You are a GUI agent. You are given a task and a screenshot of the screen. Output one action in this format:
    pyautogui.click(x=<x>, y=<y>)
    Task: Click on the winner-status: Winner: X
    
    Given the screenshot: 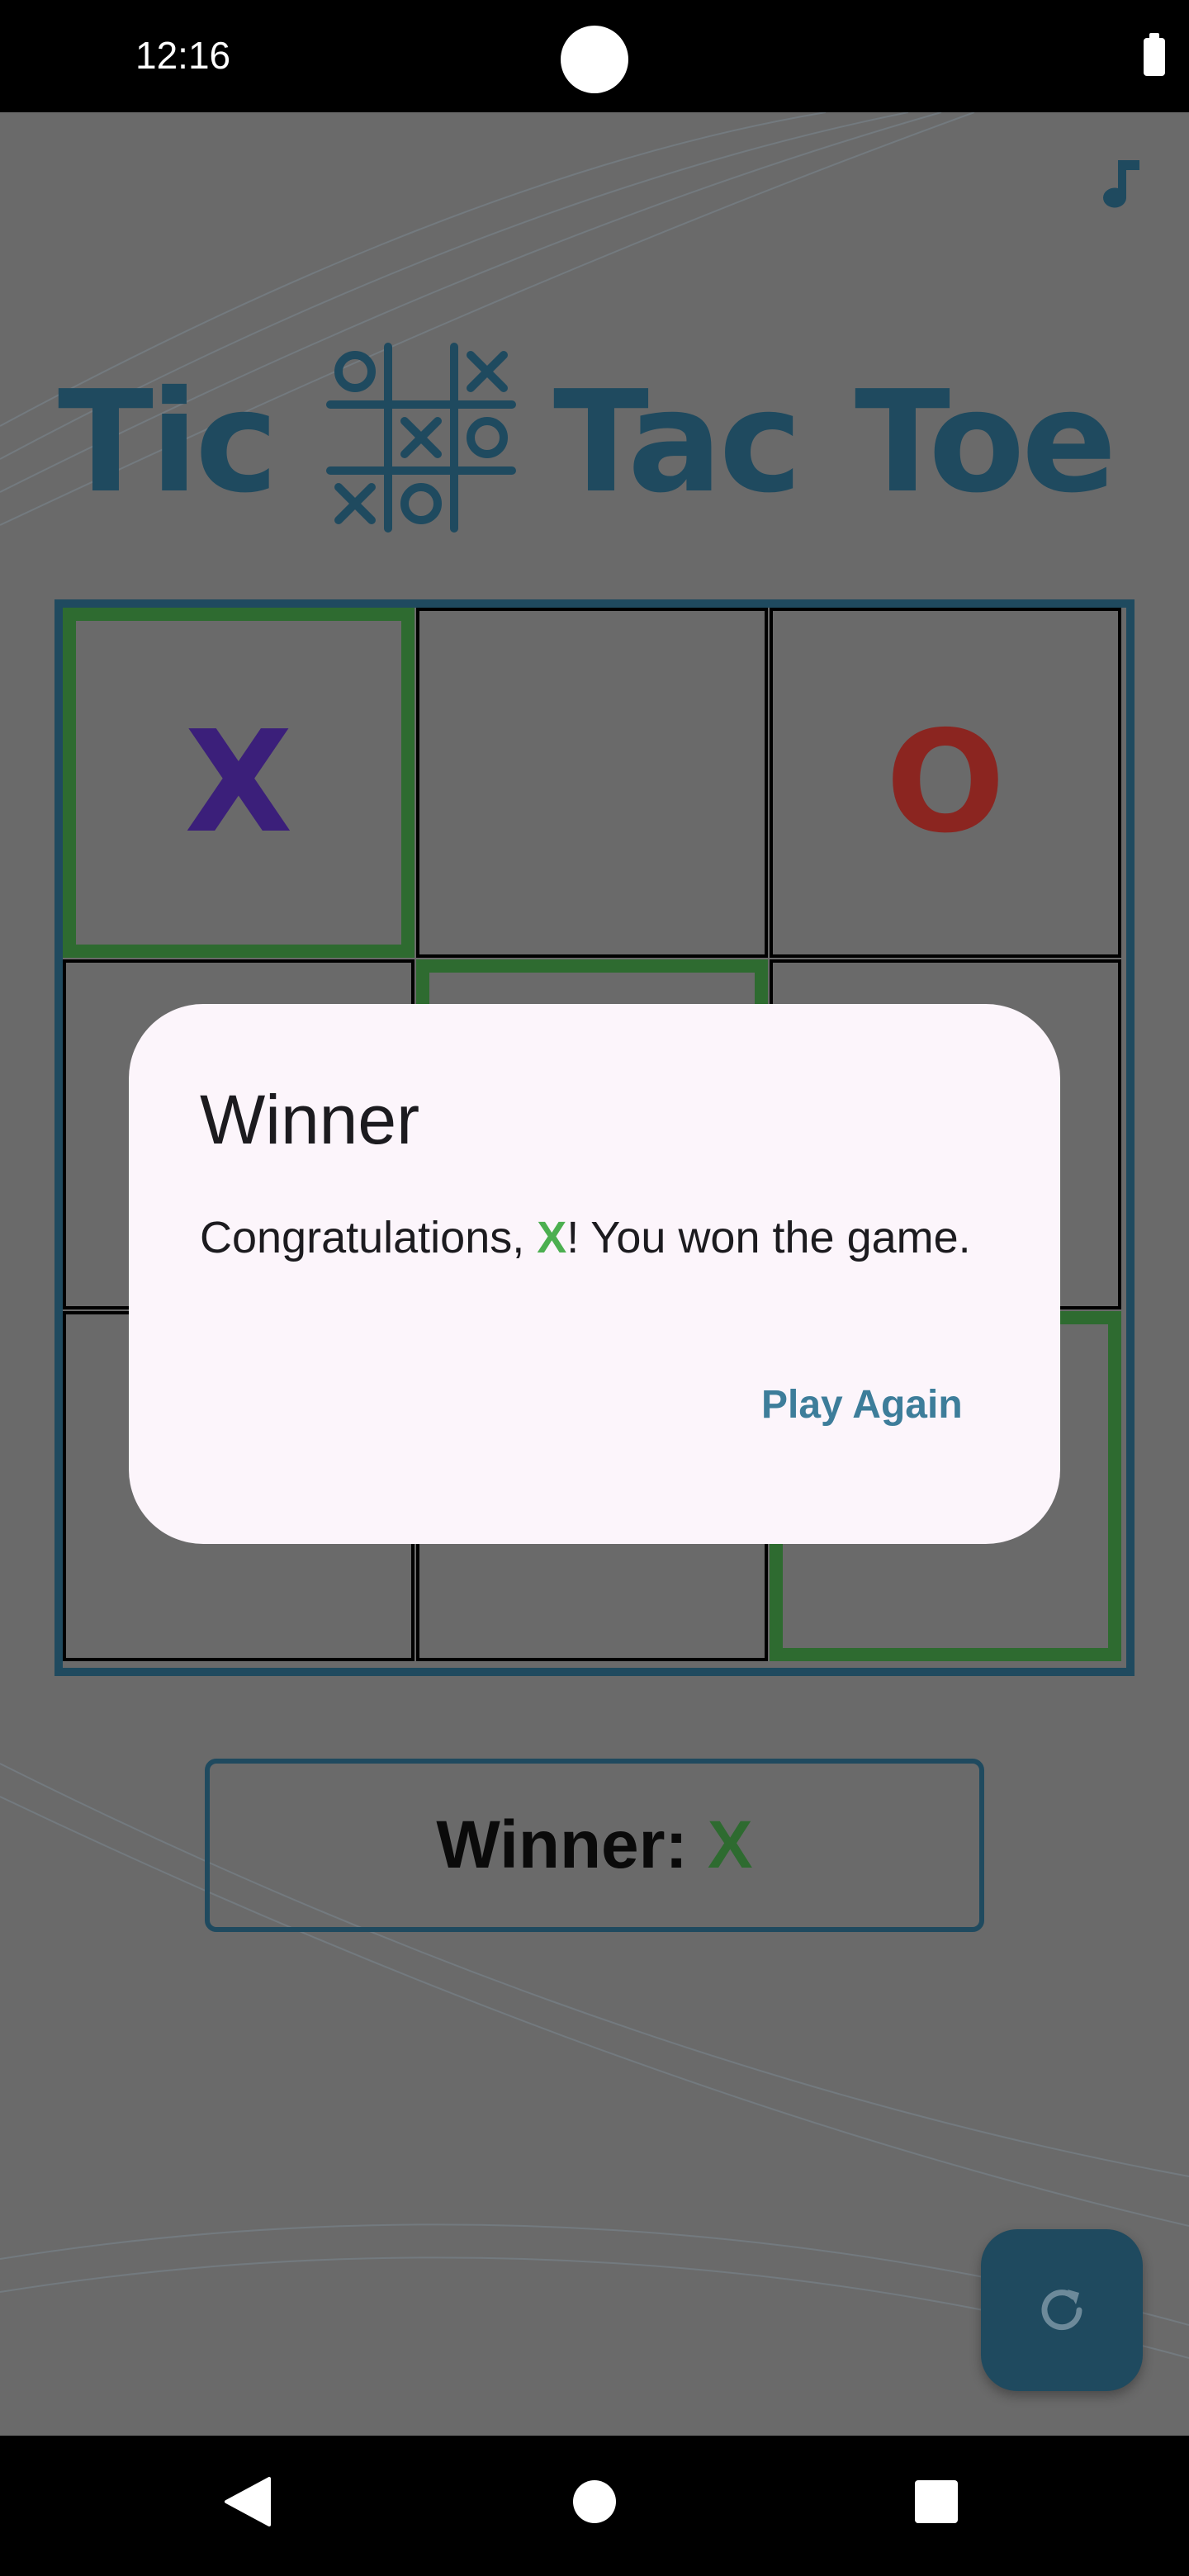 What is the action you would take?
    pyautogui.click(x=594, y=1845)
    